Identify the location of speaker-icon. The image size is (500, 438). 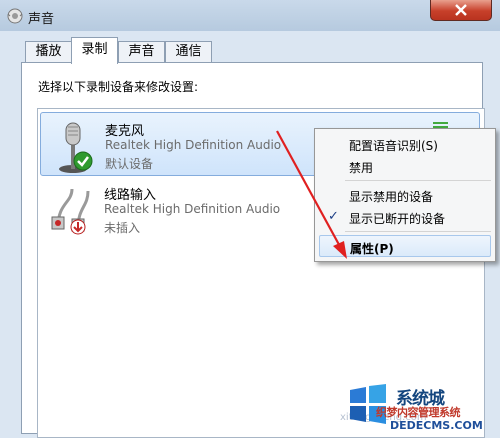
(15, 16).